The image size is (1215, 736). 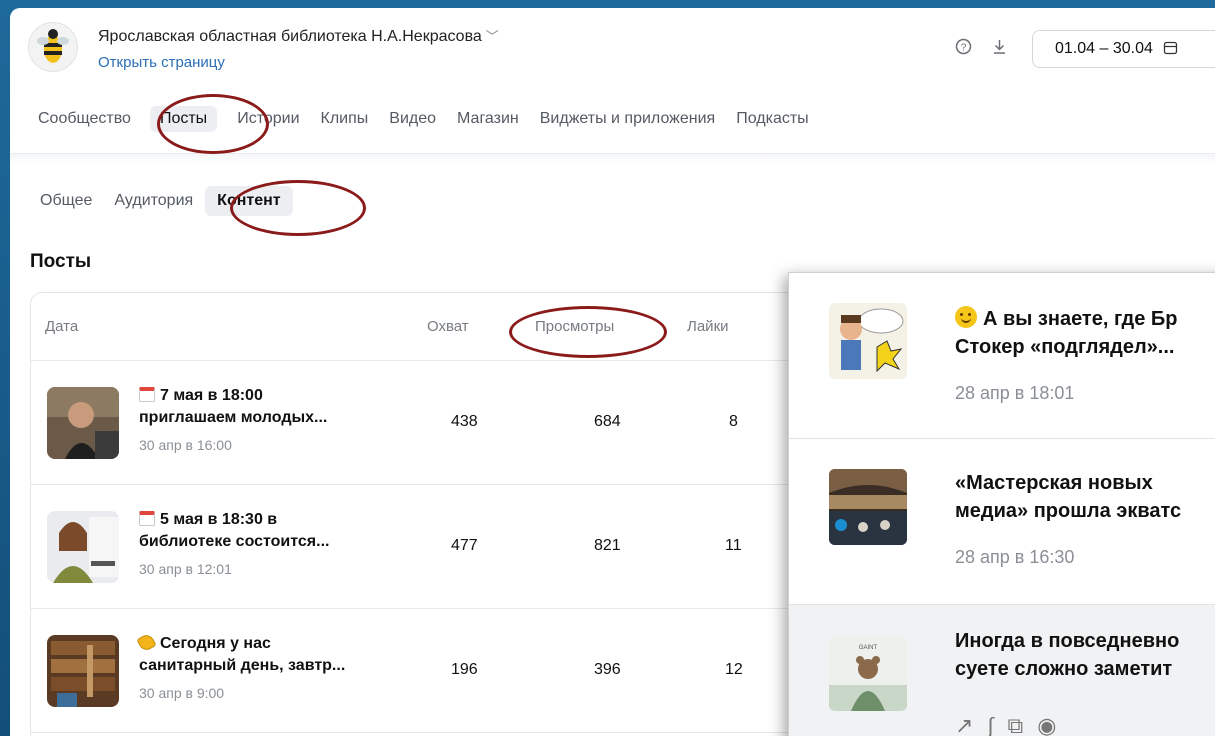 What do you see at coordinates (161, 62) in the screenshot?
I see `open-page-link: Открыть страницу` at bounding box center [161, 62].